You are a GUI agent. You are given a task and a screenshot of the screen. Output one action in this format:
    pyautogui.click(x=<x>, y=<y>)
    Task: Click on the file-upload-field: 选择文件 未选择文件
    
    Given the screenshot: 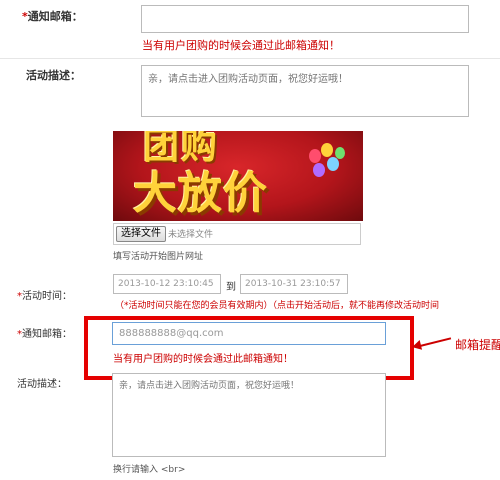 What is the action you would take?
    pyautogui.click(x=237, y=234)
    